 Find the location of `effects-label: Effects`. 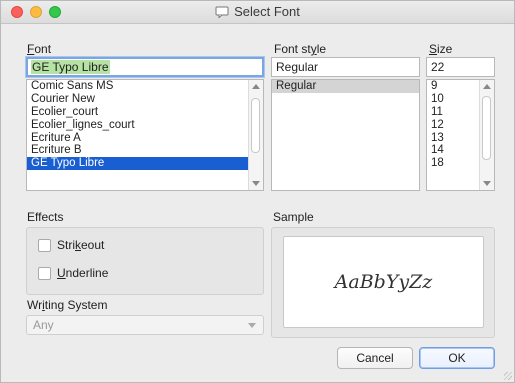

effects-label: Effects is located at coordinates (45, 217).